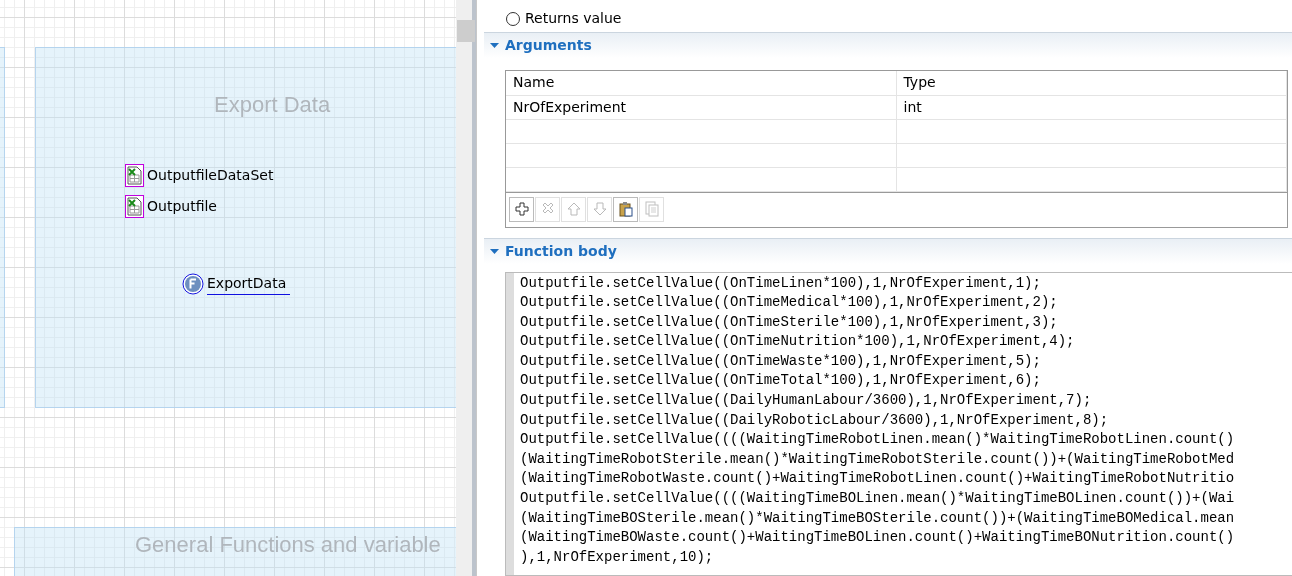 The height and width of the screenshot is (576, 1292). What do you see at coordinates (466, 31) in the screenshot?
I see `scrollbar-thumb` at bounding box center [466, 31].